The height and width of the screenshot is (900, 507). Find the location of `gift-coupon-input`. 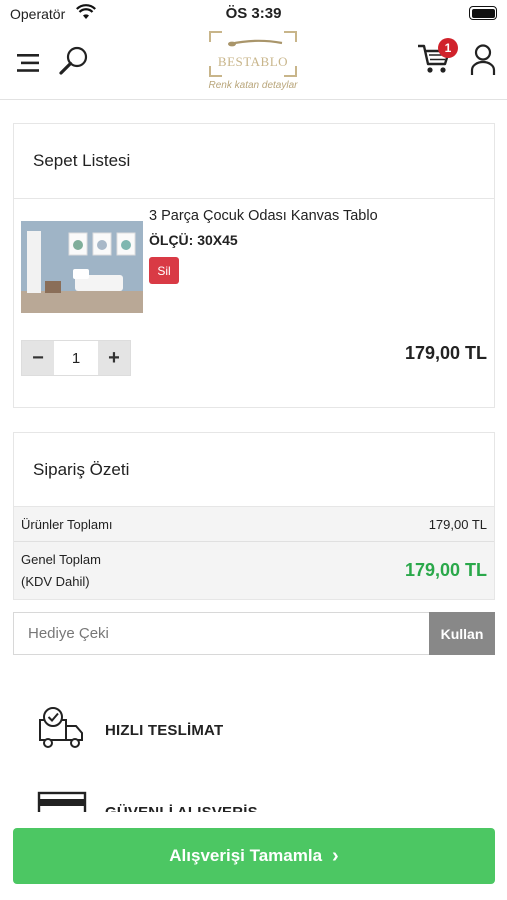

gift-coupon-input is located at coordinates (221, 633).